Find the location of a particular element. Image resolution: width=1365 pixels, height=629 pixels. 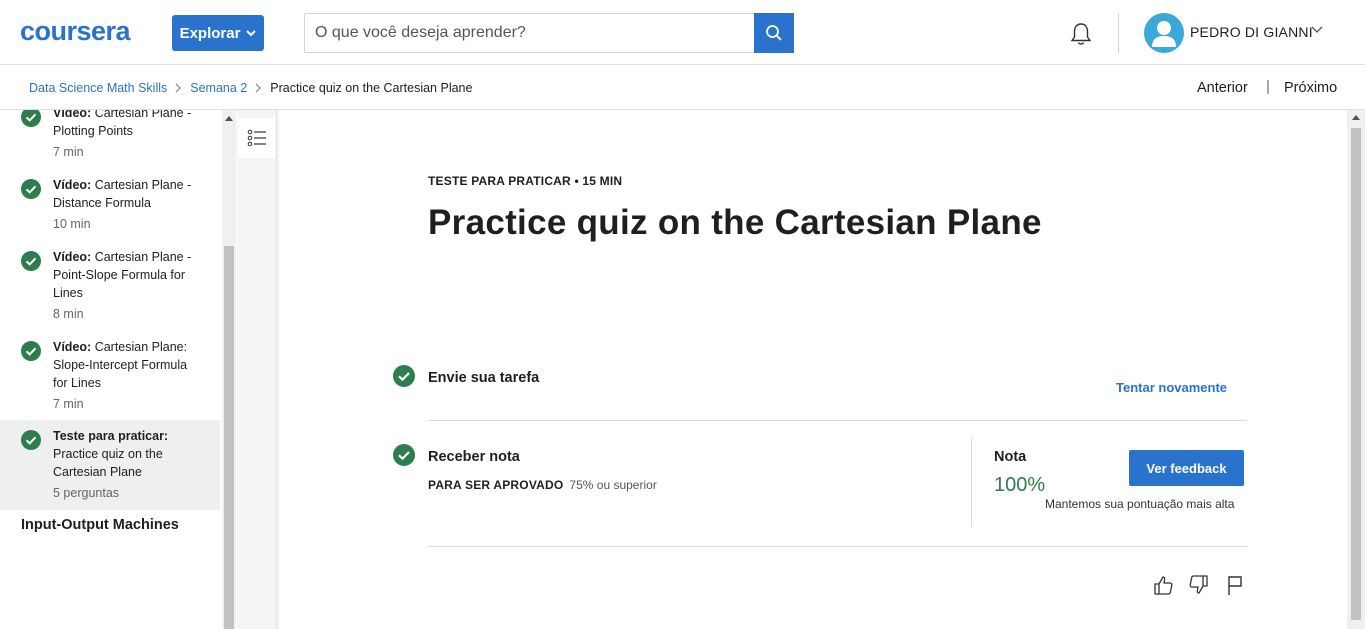

breadcrumb-course: Data Science Math Skills is located at coordinates (98, 88).